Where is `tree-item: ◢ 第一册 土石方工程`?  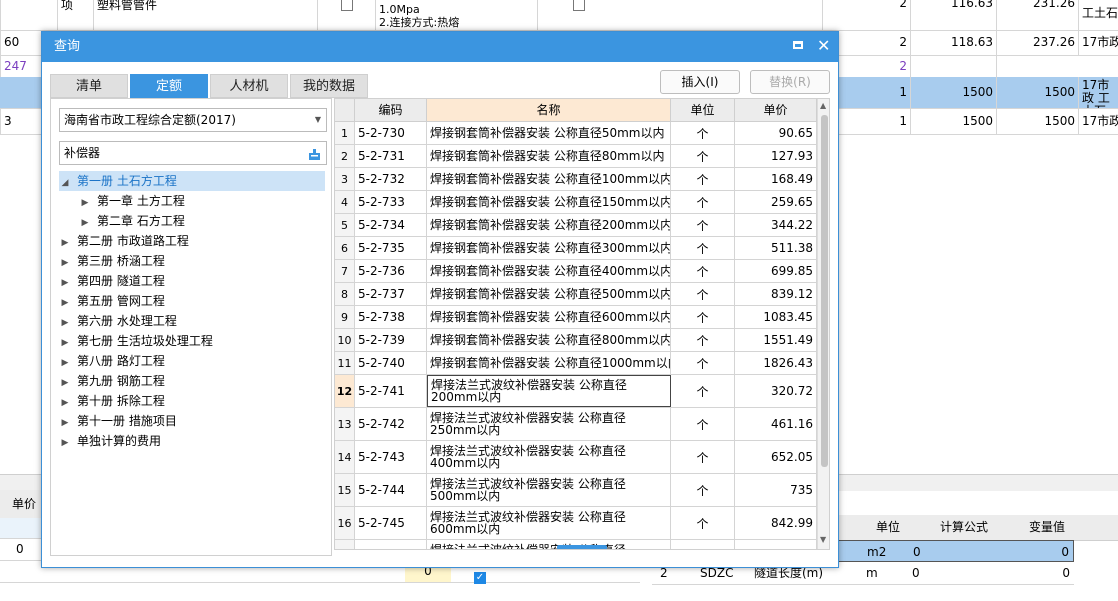
tree-item: ◢ 第一册 土石方工程 is located at coordinates (192, 181).